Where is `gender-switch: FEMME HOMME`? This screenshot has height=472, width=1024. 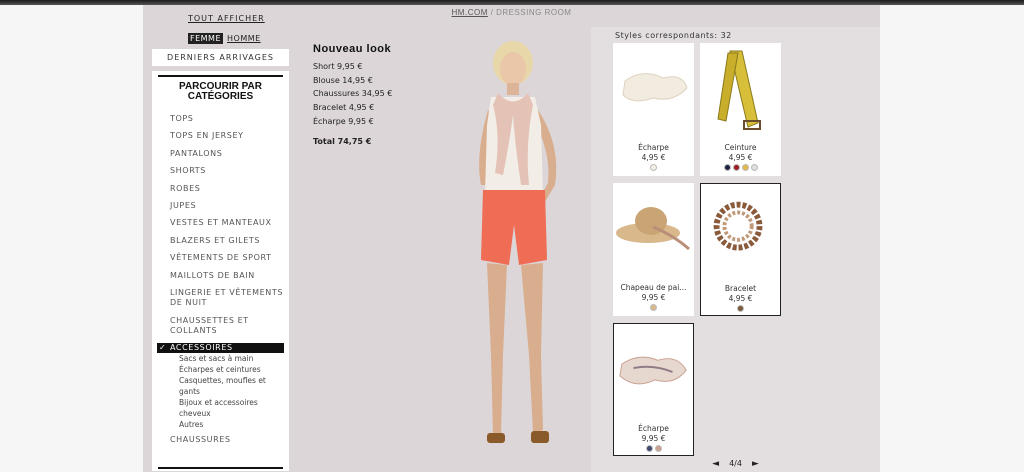 gender-switch: FEMME HOMME is located at coordinates (225, 38).